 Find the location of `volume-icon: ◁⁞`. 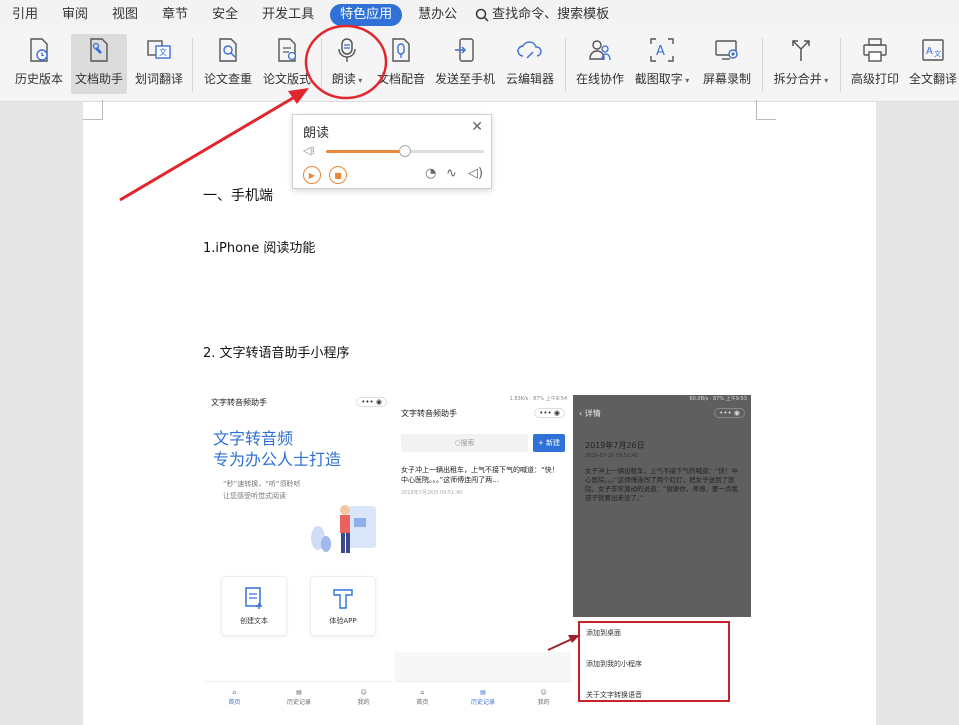

volume-icon: ◁⁞ is located at coordinates (309, 150).